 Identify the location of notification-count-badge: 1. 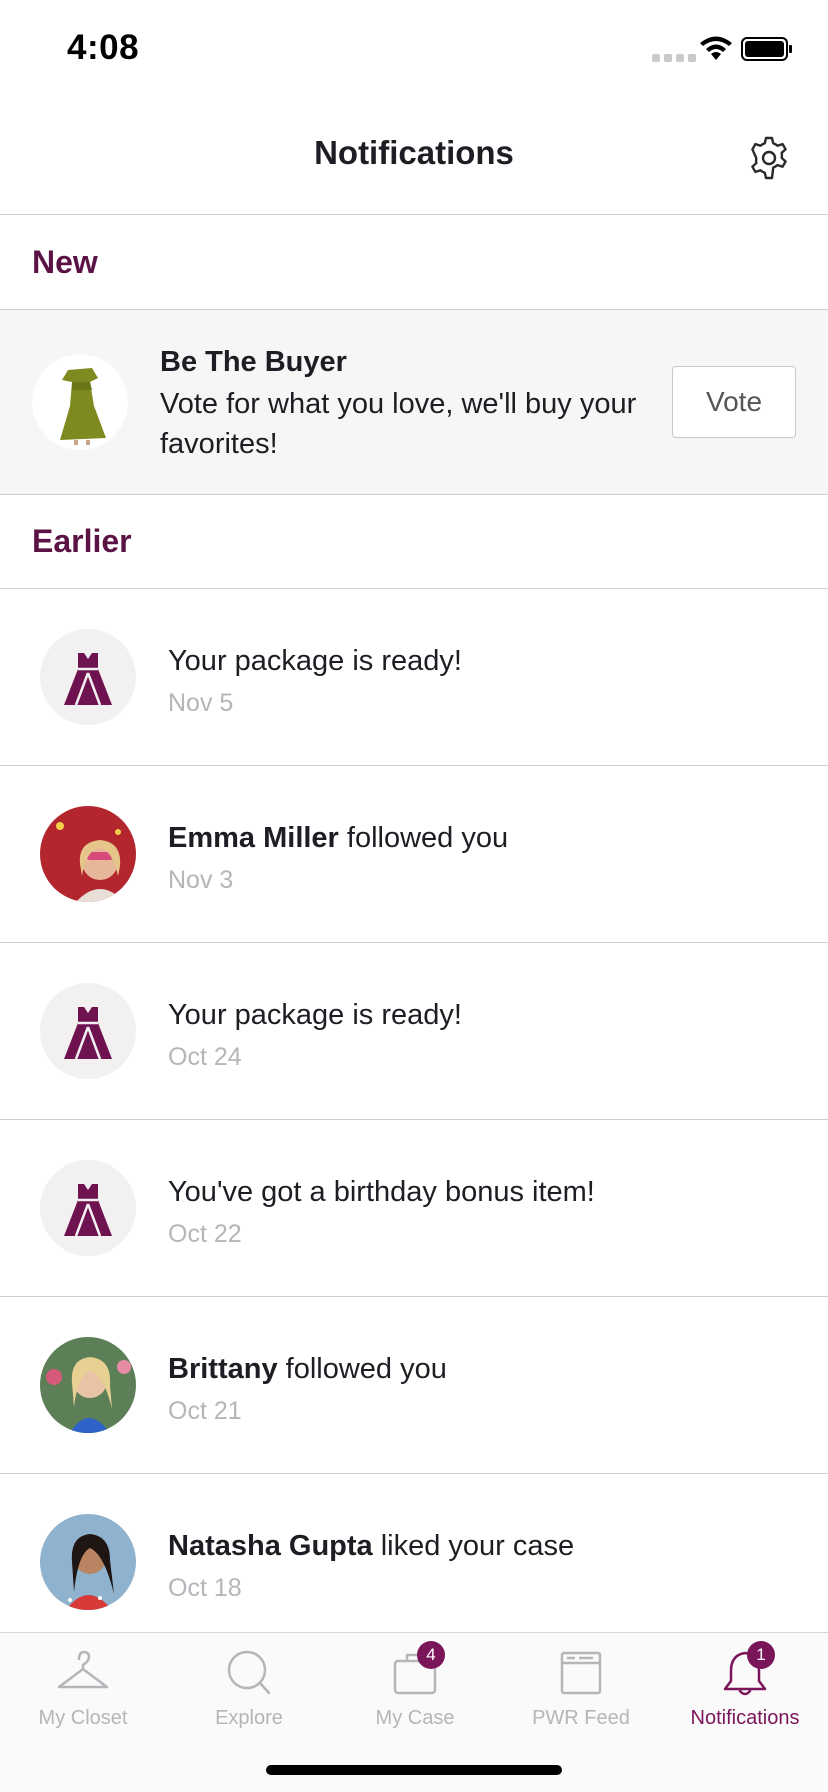
(761, 1655).